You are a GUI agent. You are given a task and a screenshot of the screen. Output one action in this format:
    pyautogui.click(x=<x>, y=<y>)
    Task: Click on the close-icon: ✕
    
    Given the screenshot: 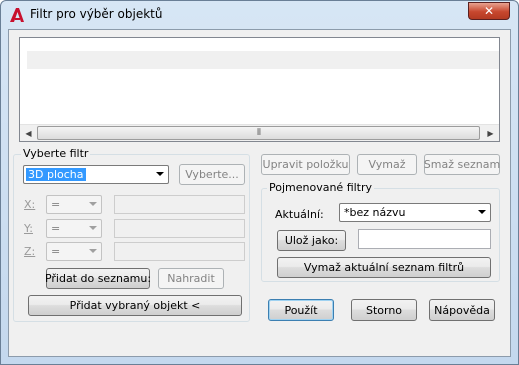 What is the action you would take?
    pyautogui.click(x=489, y=11)
    